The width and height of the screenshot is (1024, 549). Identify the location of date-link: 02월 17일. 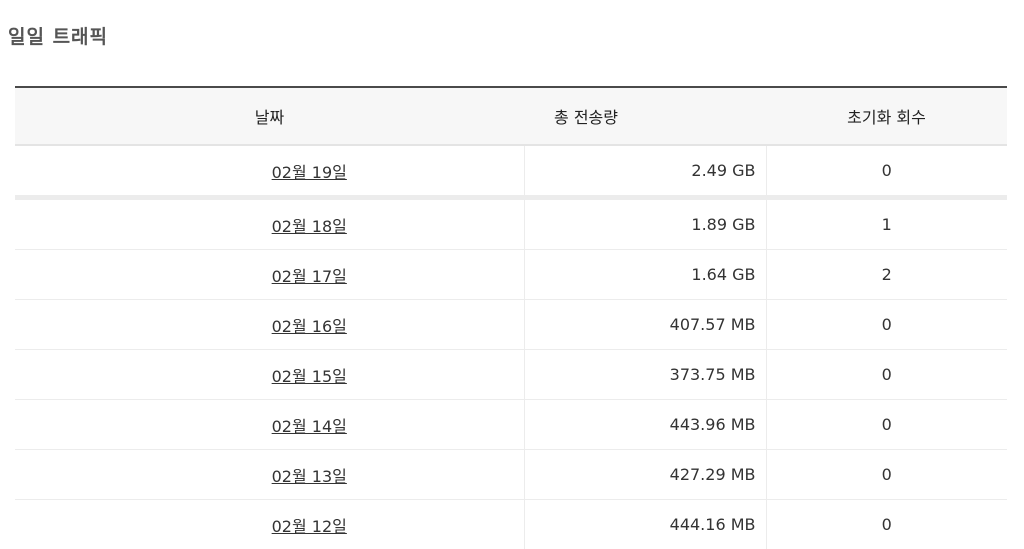
(309, 276).